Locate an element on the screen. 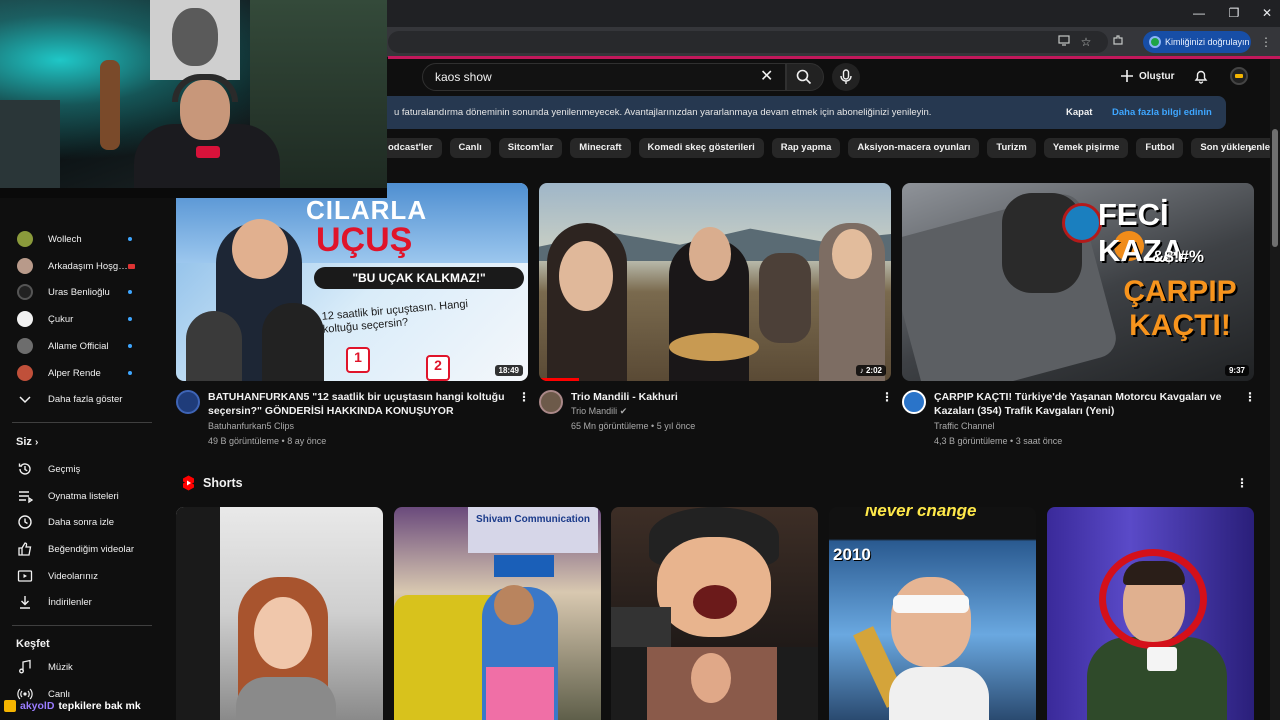 This screenshot has width=1280, height=720. open-mouth is located at coordinates (715, 602).